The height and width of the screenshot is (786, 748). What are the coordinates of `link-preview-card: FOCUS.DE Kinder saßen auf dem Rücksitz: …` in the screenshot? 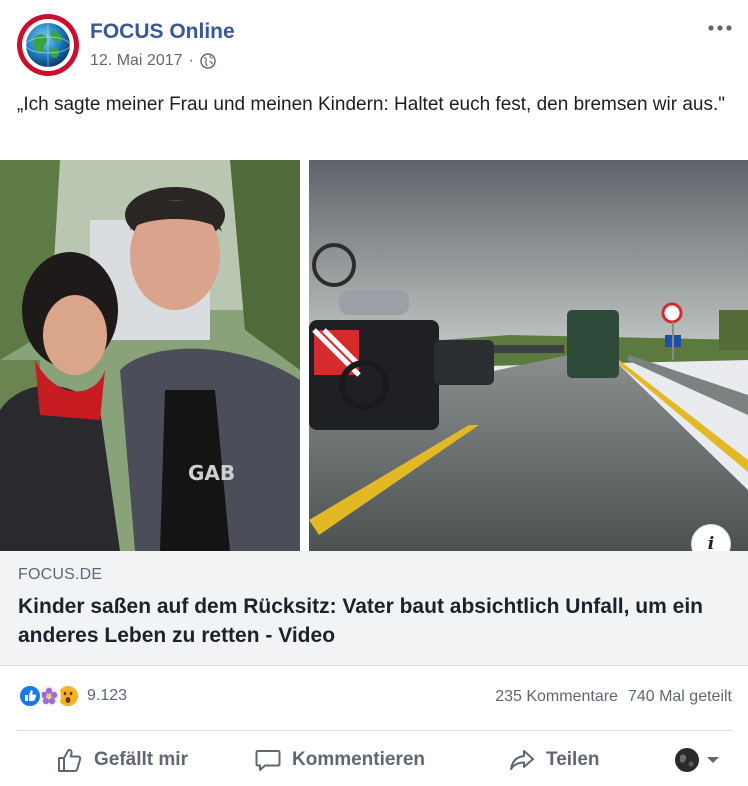 It's located at (374, 608).